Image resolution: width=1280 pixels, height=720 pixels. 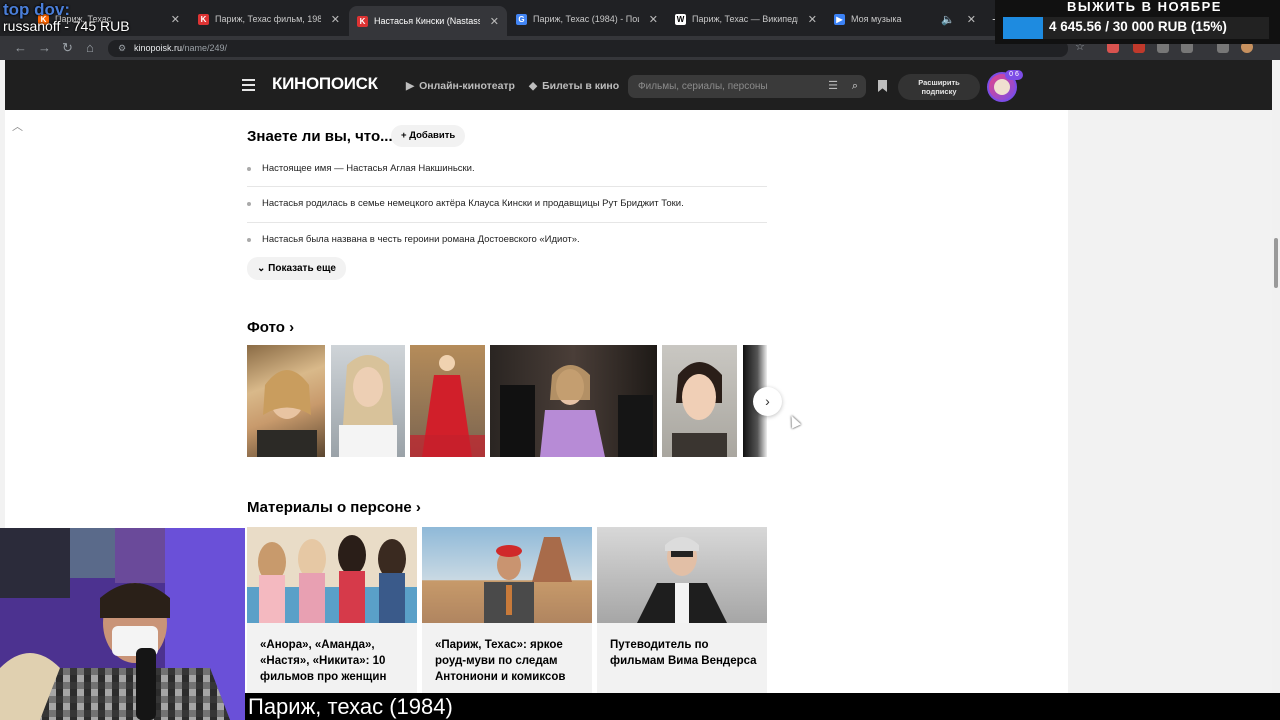 I want to click on play-icon: ▶, so click(x=410, y=86).